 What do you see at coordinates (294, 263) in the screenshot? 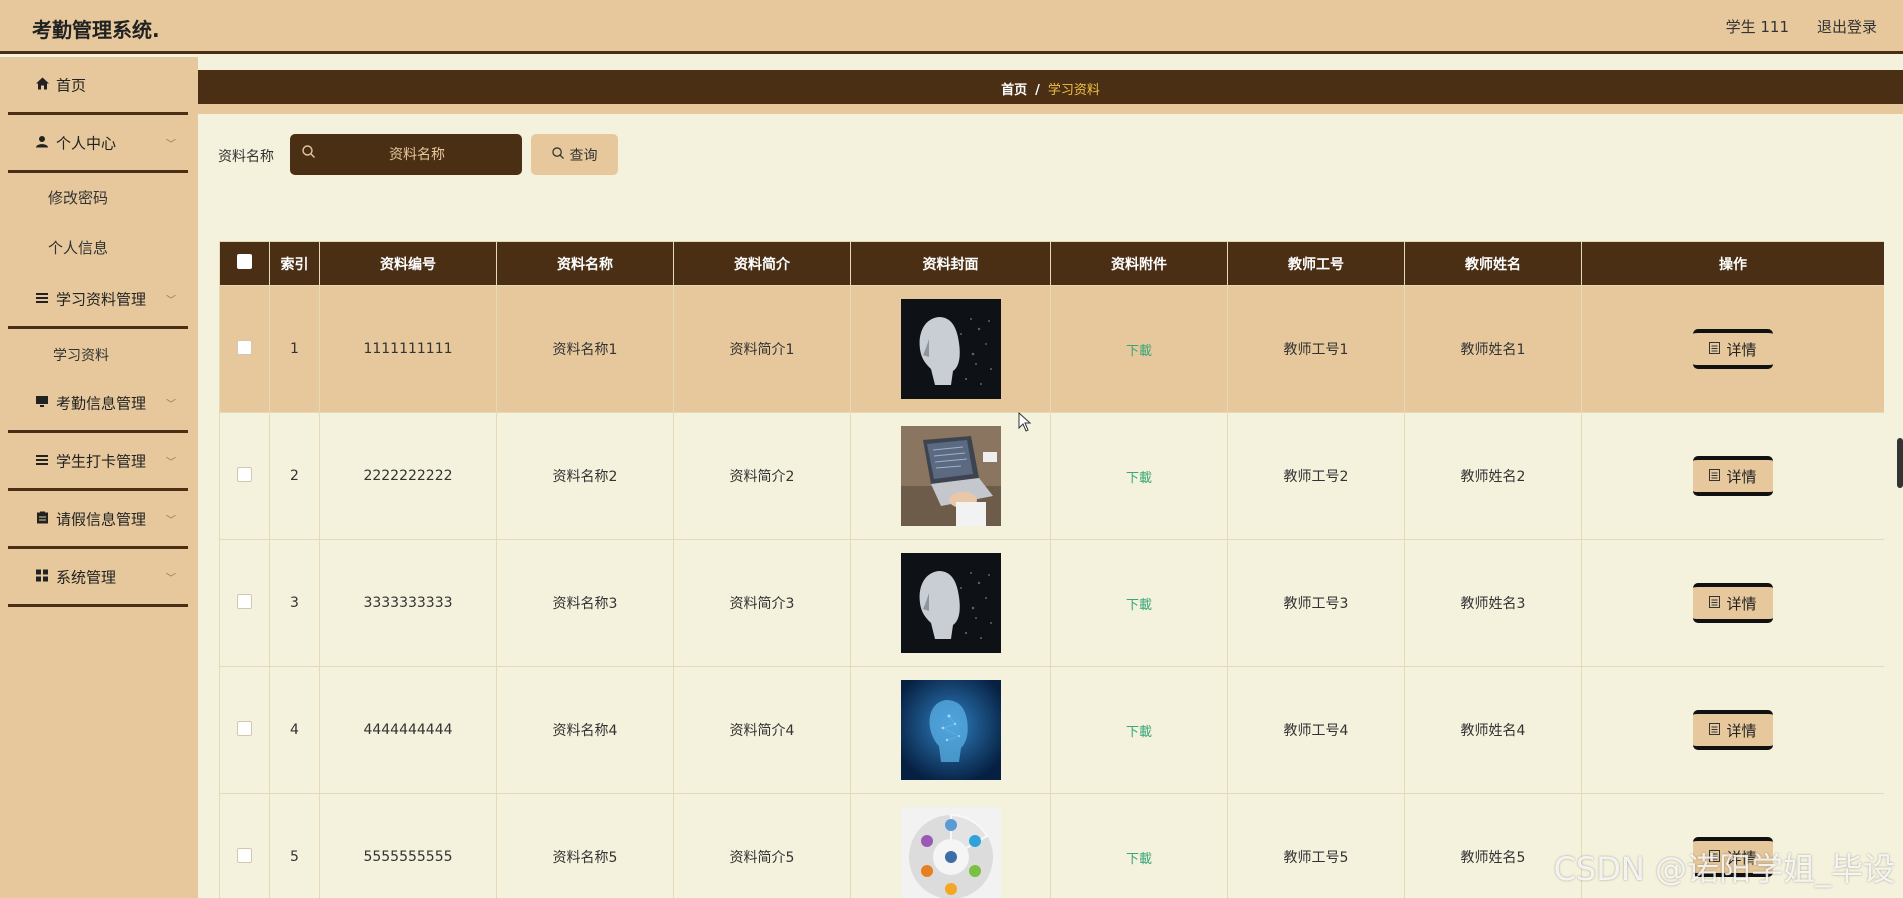
I see `col-header-index: 索引` at bounding box center [294, 263].